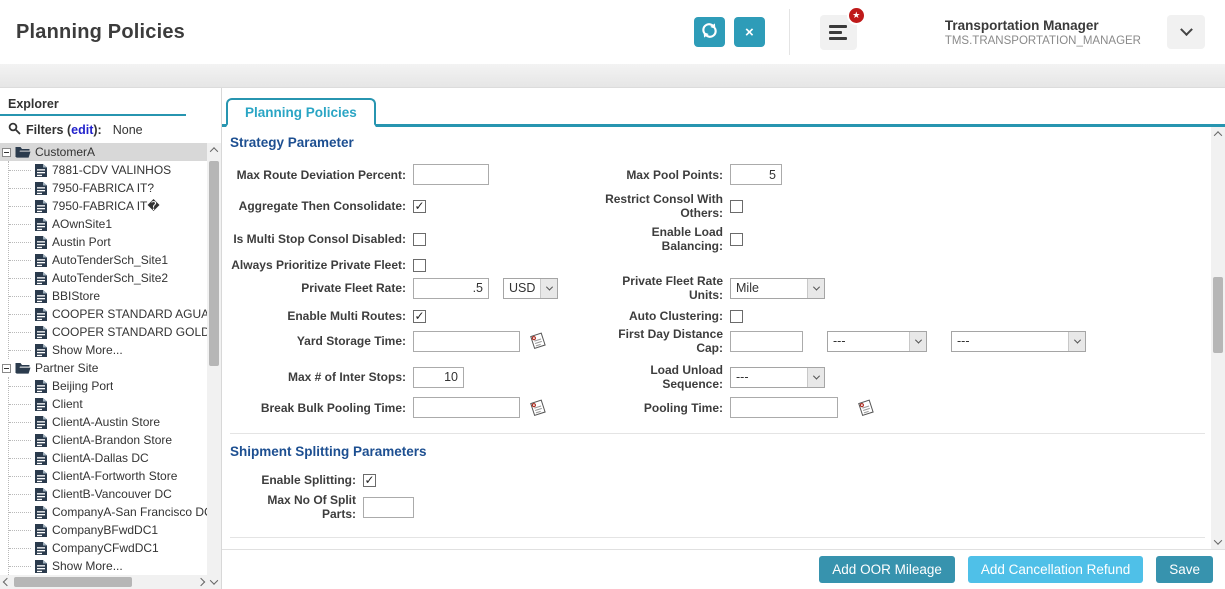 The height and width of the screenshot is (589, 1225). Describe the element at coordinates (747, 288) in the screenshot. I see `select-value: Mile` at that location.